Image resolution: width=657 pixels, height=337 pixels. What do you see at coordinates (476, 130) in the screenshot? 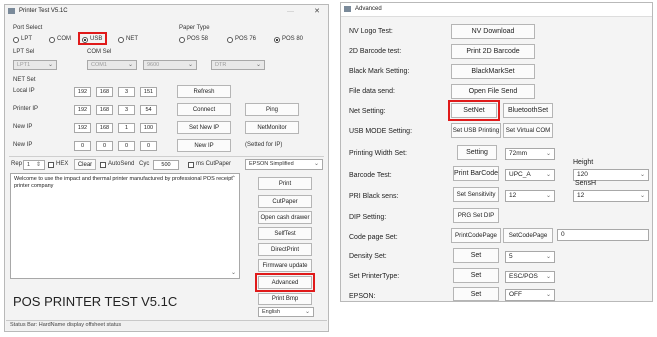
I see `set-usb-printing-button: Set USB Printing` at bounding box center [476, 130].